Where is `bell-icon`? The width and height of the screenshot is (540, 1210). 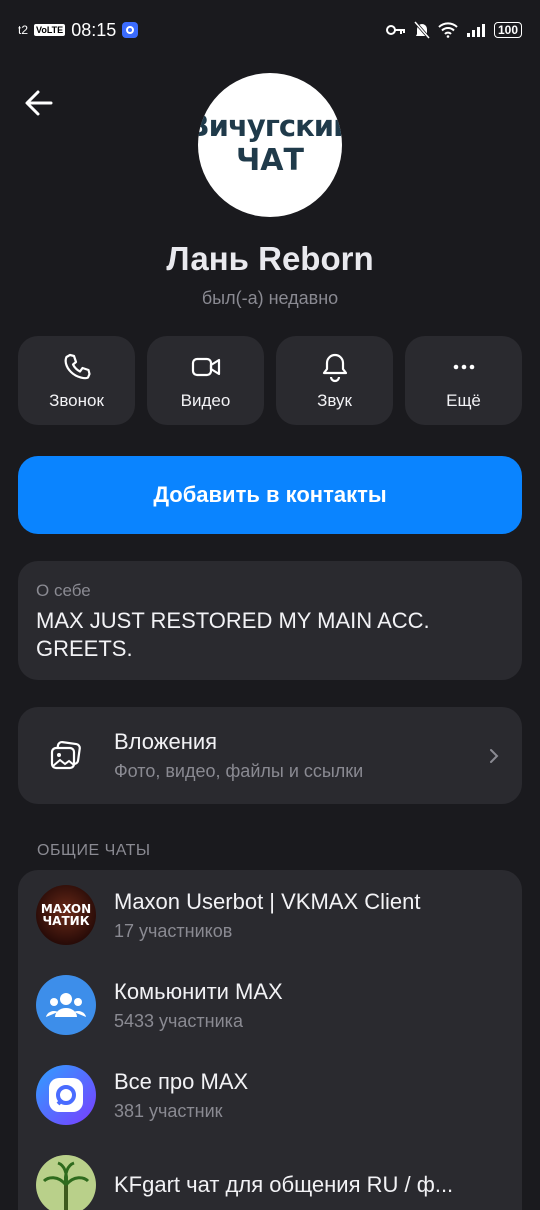
bell-icon is located at coordinates (334, 367).